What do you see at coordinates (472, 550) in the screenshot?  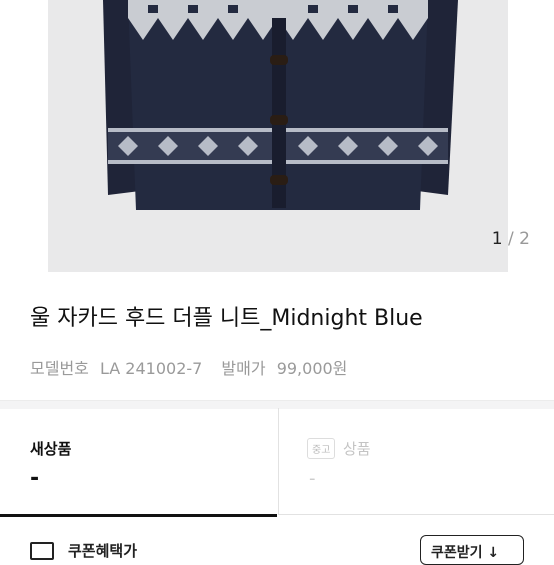 I see `get-coupon-button: 쿠폰받기 ↓` at bounding box center [472, 550].